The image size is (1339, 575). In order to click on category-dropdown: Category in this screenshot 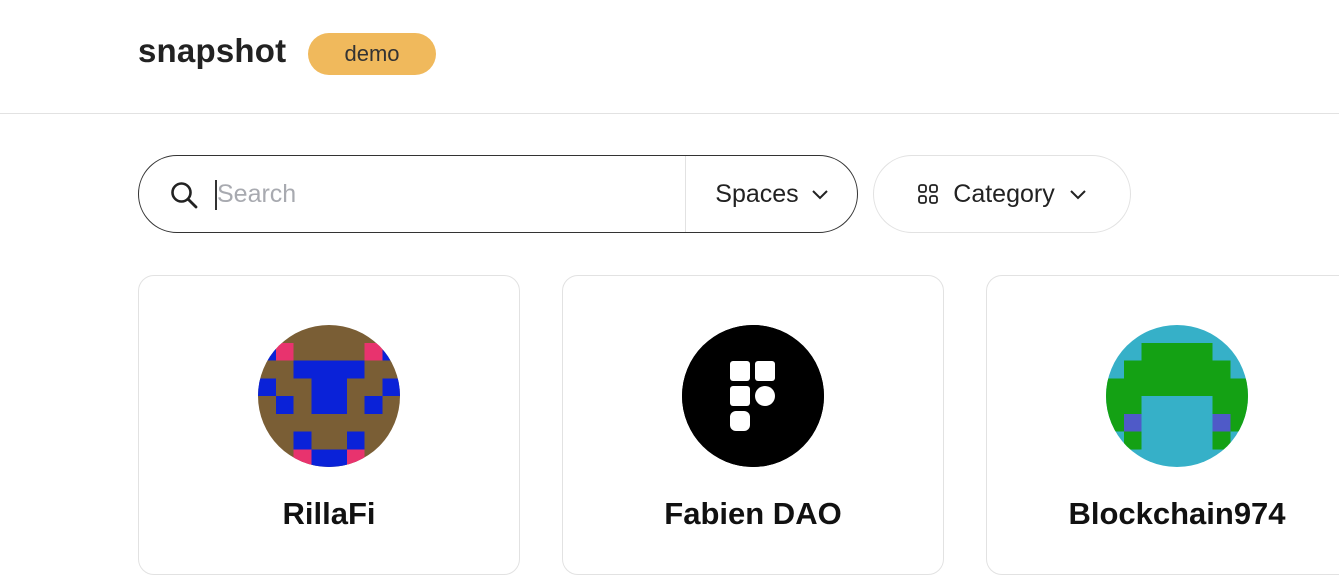, I will do `click(1002, 194)`.